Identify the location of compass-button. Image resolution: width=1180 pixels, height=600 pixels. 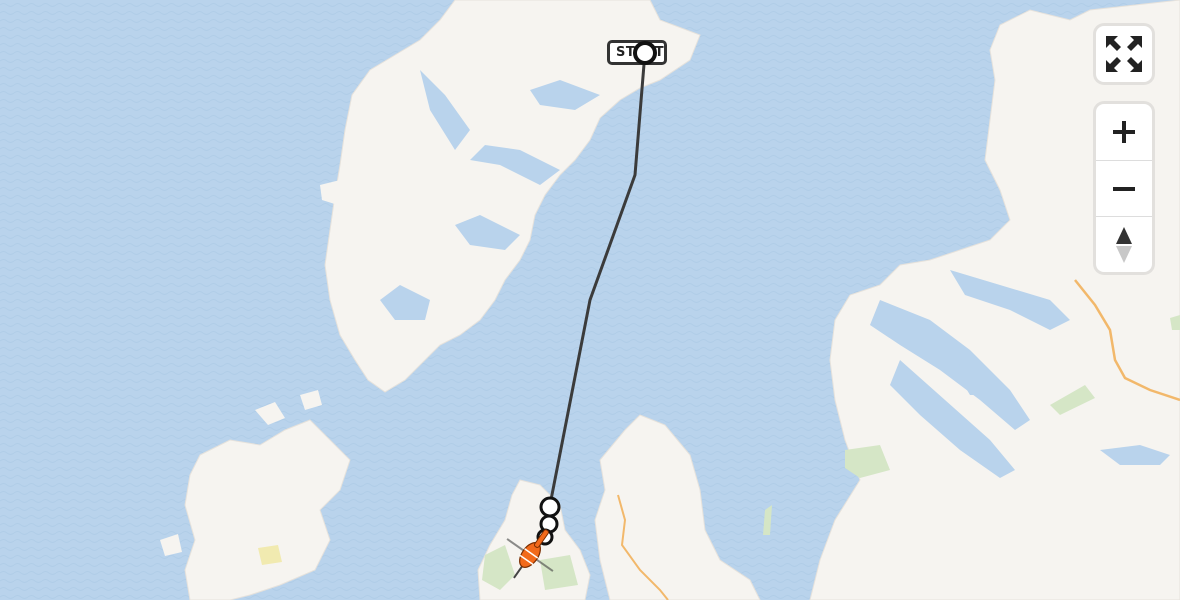
(1124, 244).